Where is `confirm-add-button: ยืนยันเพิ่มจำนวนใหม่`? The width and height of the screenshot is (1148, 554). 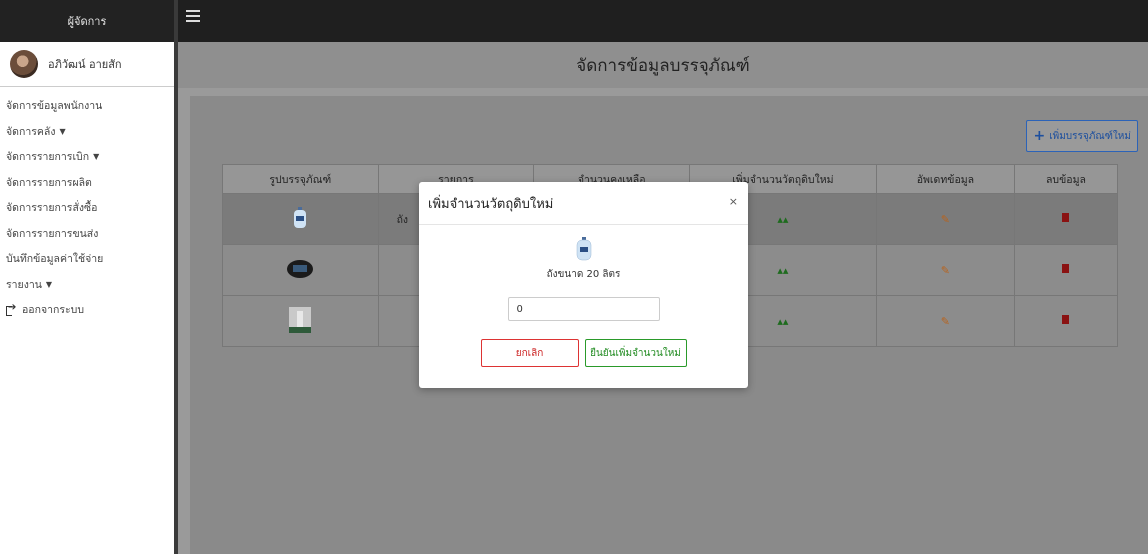
confirm-add-button: ยืนยันเพิ่มจำนวนใหม่ is located at coordinates (635, 353).